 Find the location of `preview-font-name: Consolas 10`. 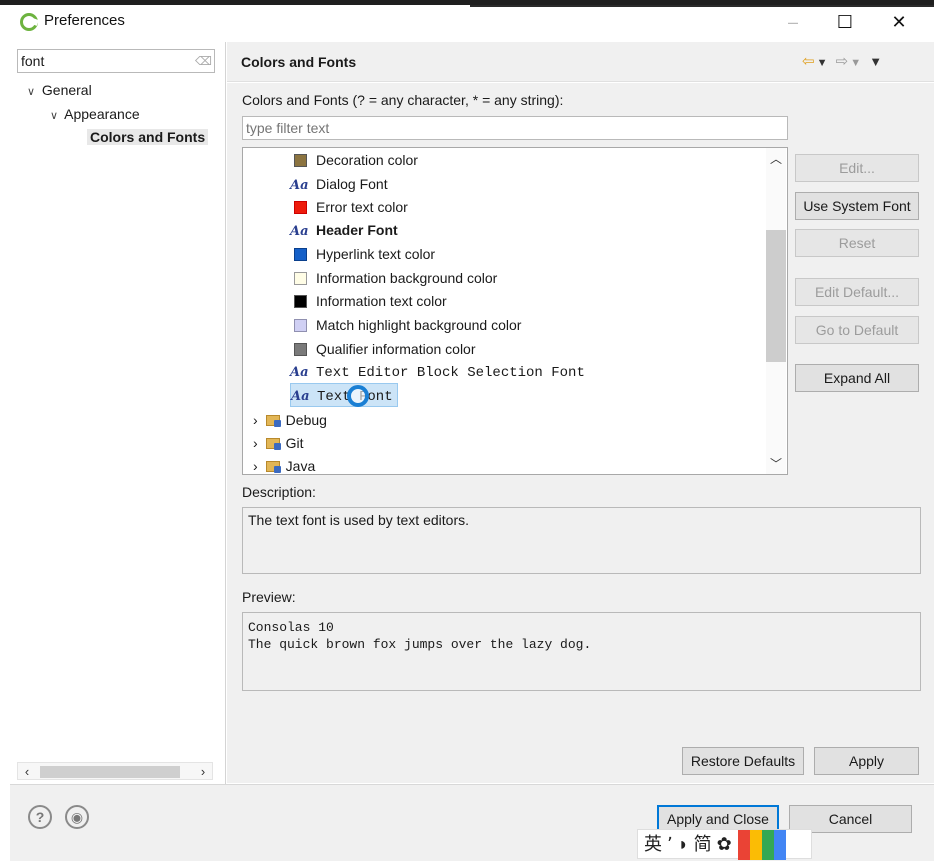

preview-font-name: Consolas 10 is located at coordinates (291, 627).